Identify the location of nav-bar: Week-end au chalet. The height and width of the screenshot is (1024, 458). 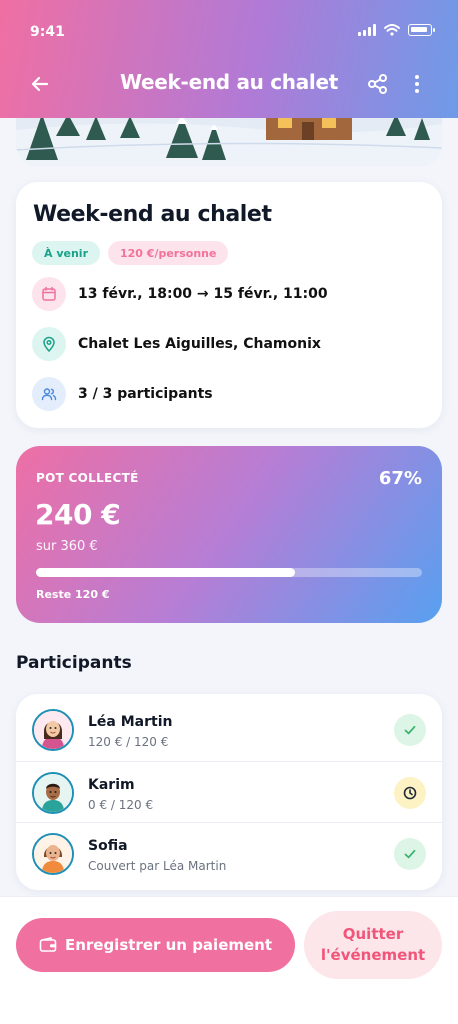
(229, 83).